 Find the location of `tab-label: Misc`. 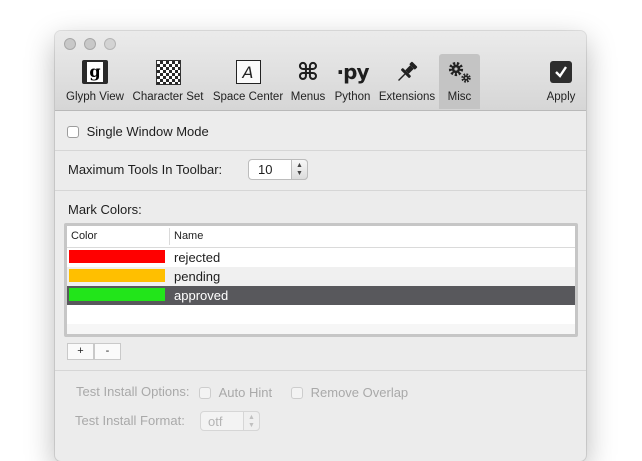

tab-label: Misc is located at coordinates (459, 97).